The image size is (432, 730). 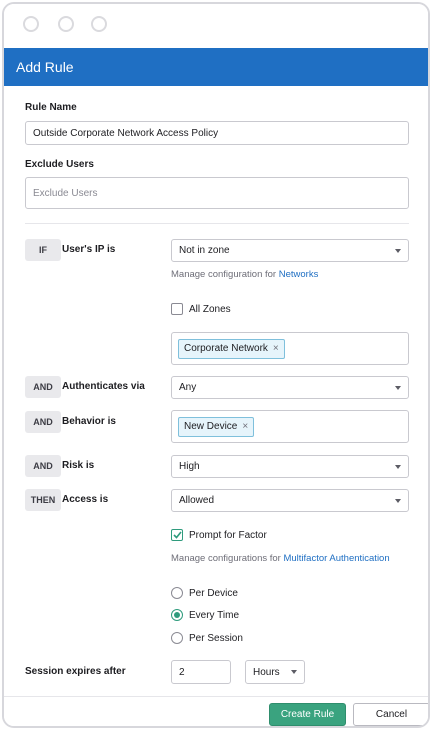 I want to click on session-duration-input: 2, so click(x=201, y=672).